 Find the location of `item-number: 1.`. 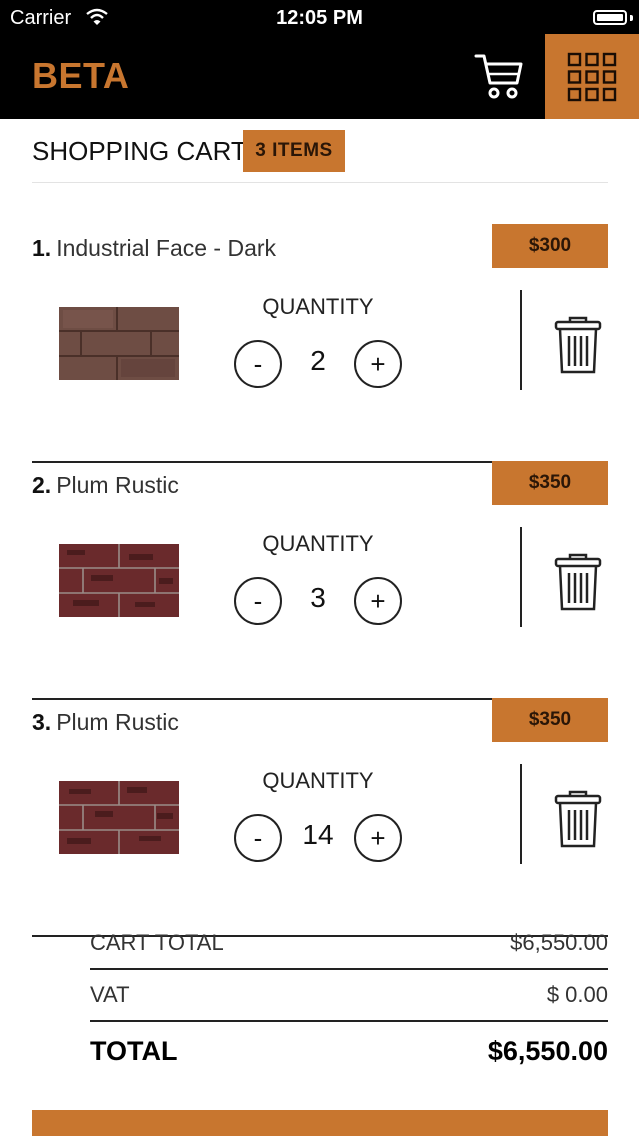

item-number: 1. is located at coordinates (42, 248).